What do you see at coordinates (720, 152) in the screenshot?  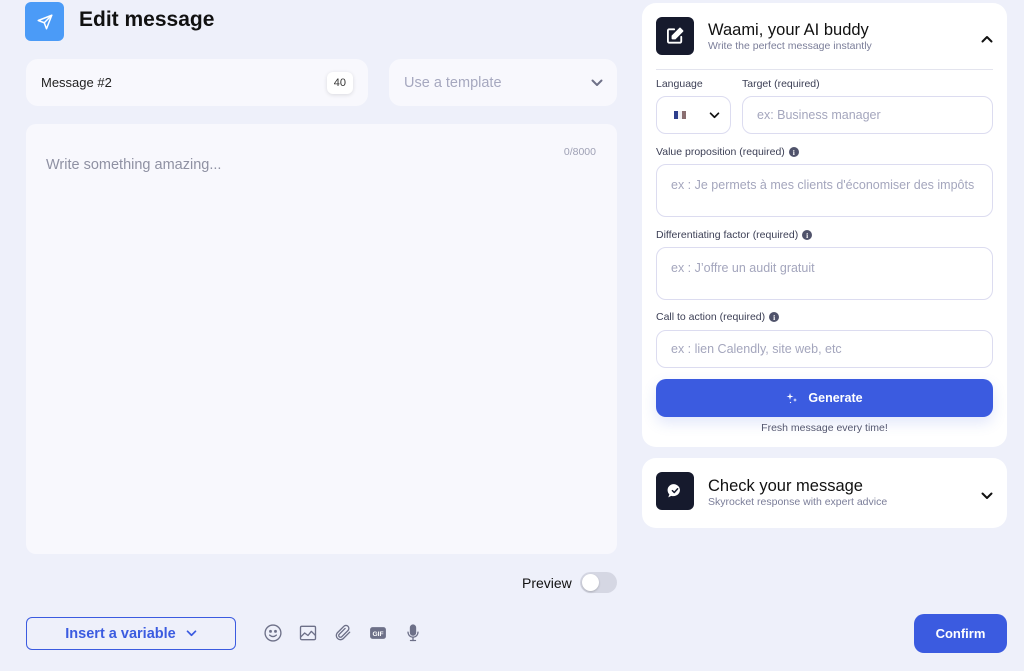 I see `value-proposition-label-text: Value proposition (required)` at bounding box center [720, 152].